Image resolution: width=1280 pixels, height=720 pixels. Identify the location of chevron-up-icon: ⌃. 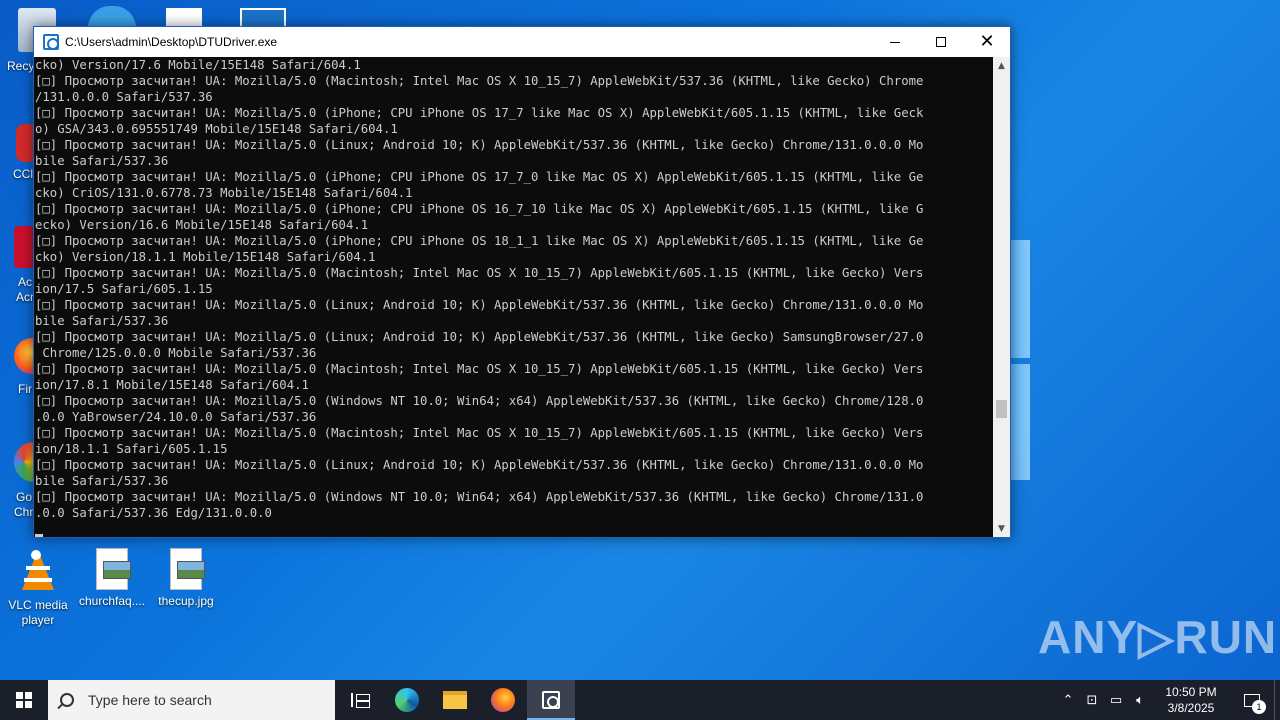
(1068, 700).